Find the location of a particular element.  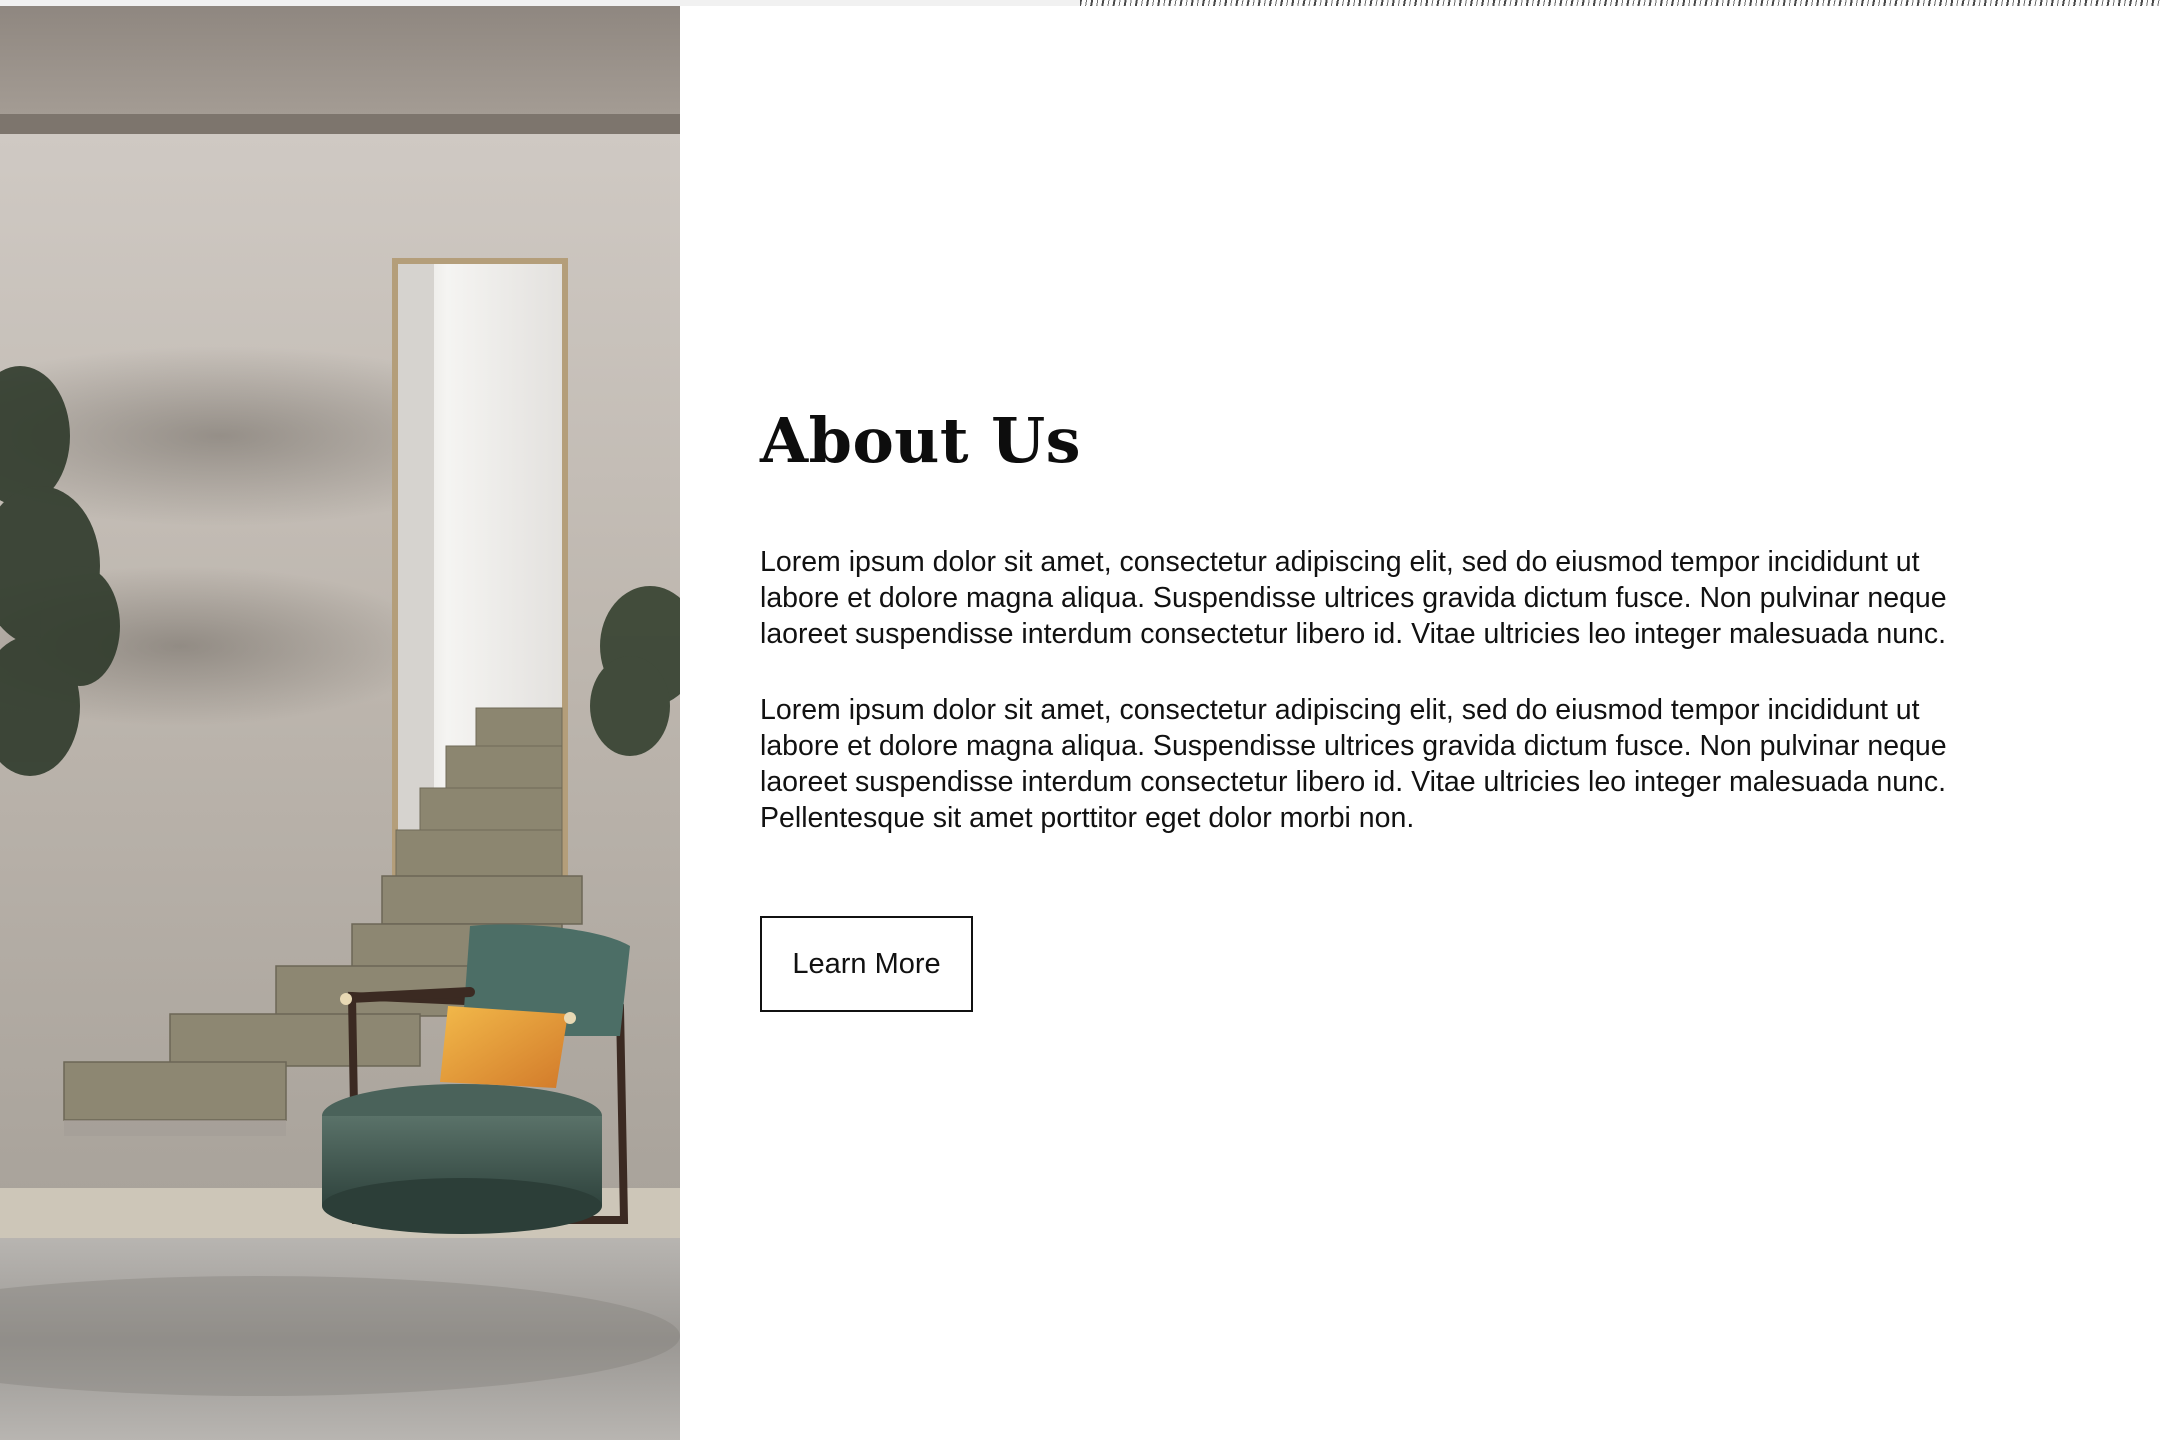

about-title: About Us is located at coordinates (921, 440).